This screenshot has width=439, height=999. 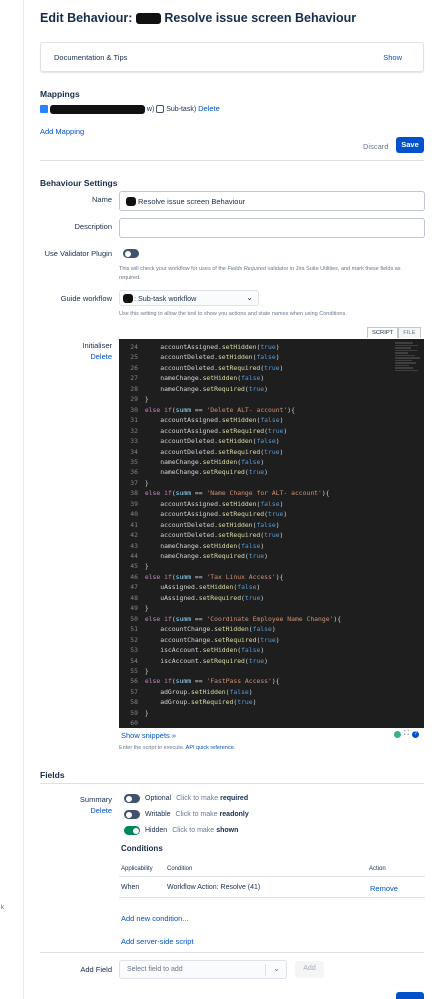 I want to click on condition-remove-link: Remove, so click(x=384, y=888).